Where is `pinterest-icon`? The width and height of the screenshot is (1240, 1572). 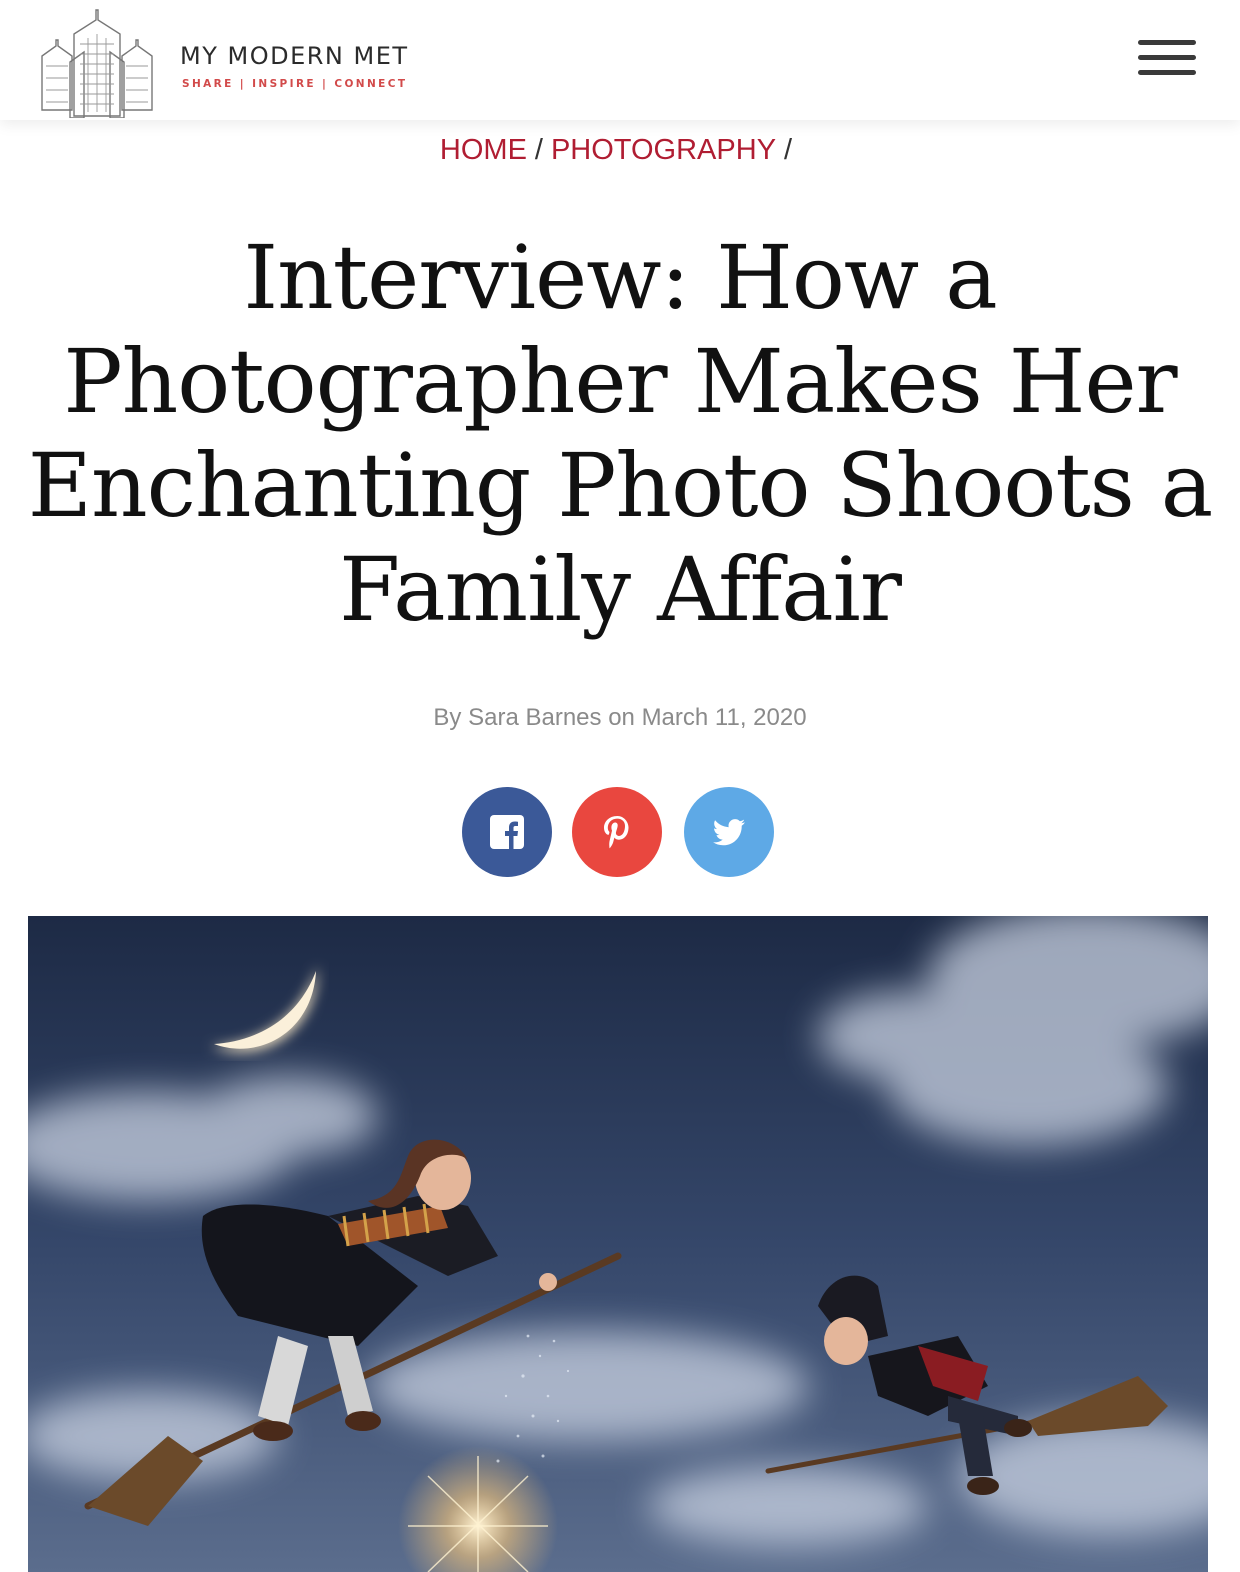 pinterest-icon is located at coordinates (616, 832).